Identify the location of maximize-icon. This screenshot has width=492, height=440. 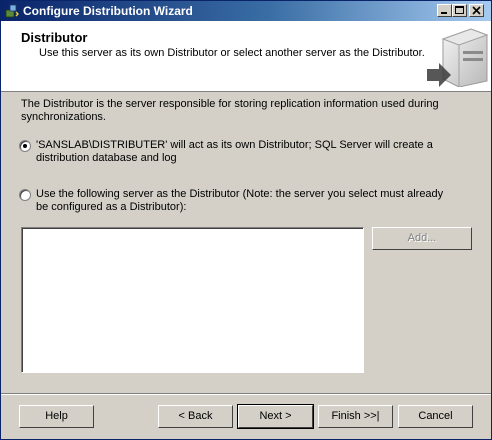
(459, 10).